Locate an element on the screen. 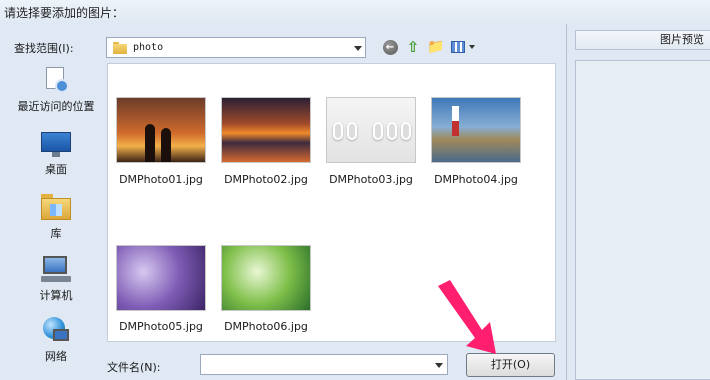  library-icon is located at coordinates (56, 208).